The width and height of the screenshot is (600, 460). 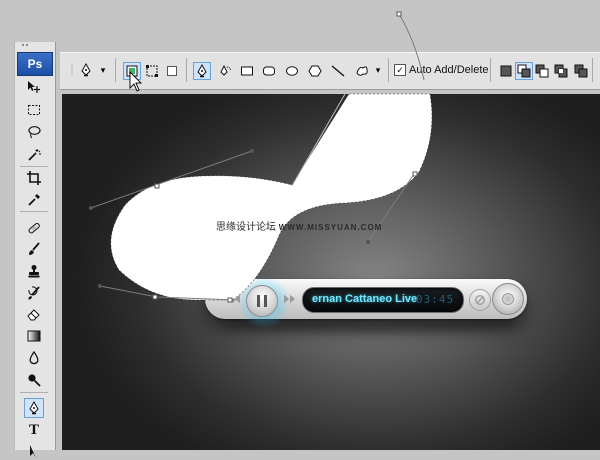 What do you see at coordinates (136, 81) in the screenshot?
I see `mouse-cursor` at bounding box center [136, 81].